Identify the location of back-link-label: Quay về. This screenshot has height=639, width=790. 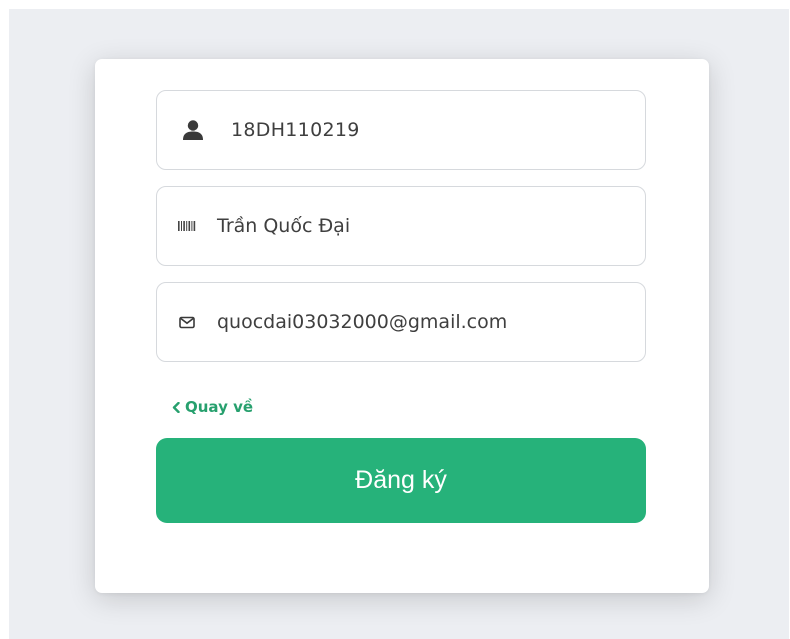
(219, 407).